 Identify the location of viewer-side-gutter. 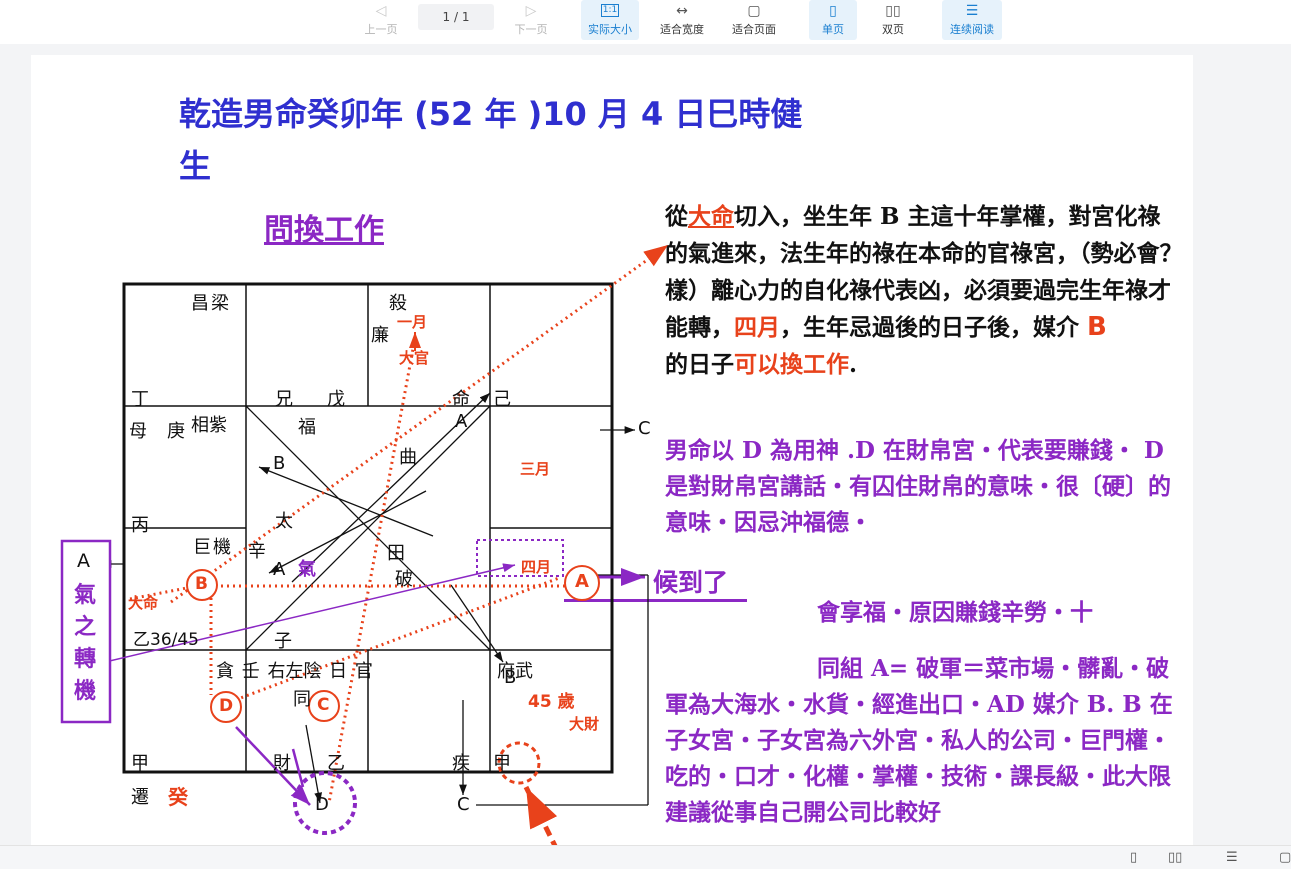
(1242, 444).